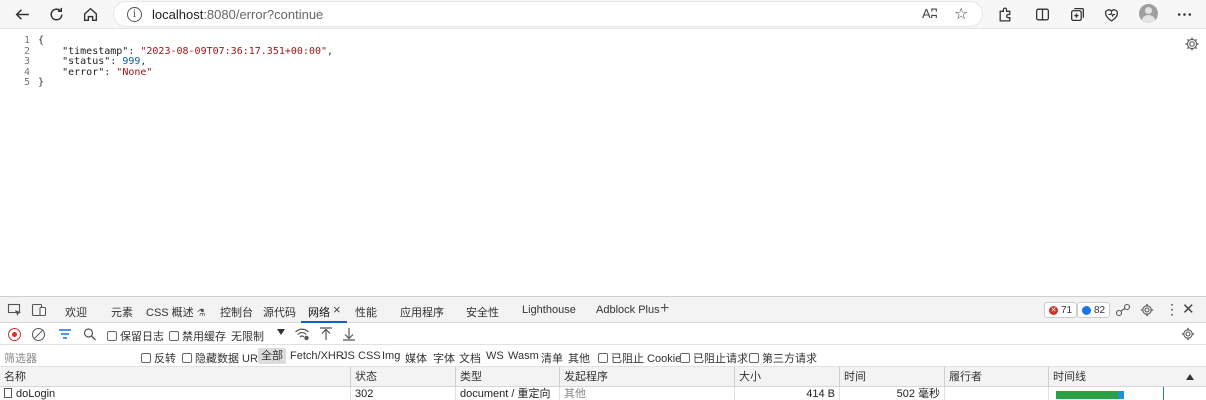 The height and width of the screenshot is (400, 1206). What do you see at coordinates (444, 358) in the screenshot?
I see `filter-type-font: 字体` at bounding box center [444, 358].